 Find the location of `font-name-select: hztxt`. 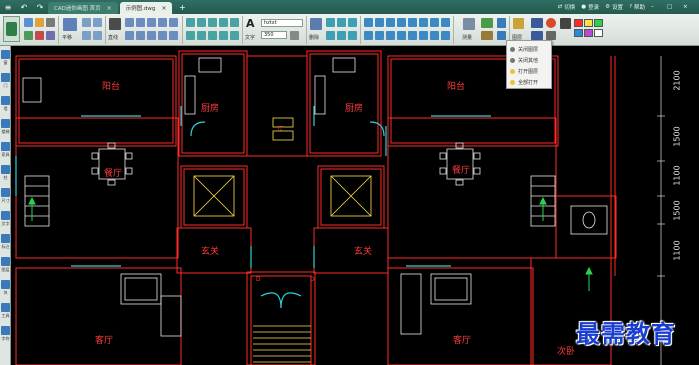

font-name-select: hztxt is located at coordinates (282, 23).